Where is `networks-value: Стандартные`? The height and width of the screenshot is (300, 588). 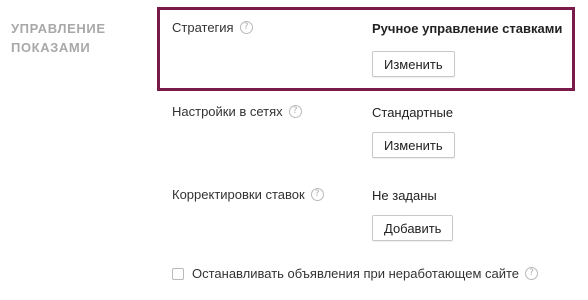
networks-value: Стандартные is located at coordinates (413, 112).